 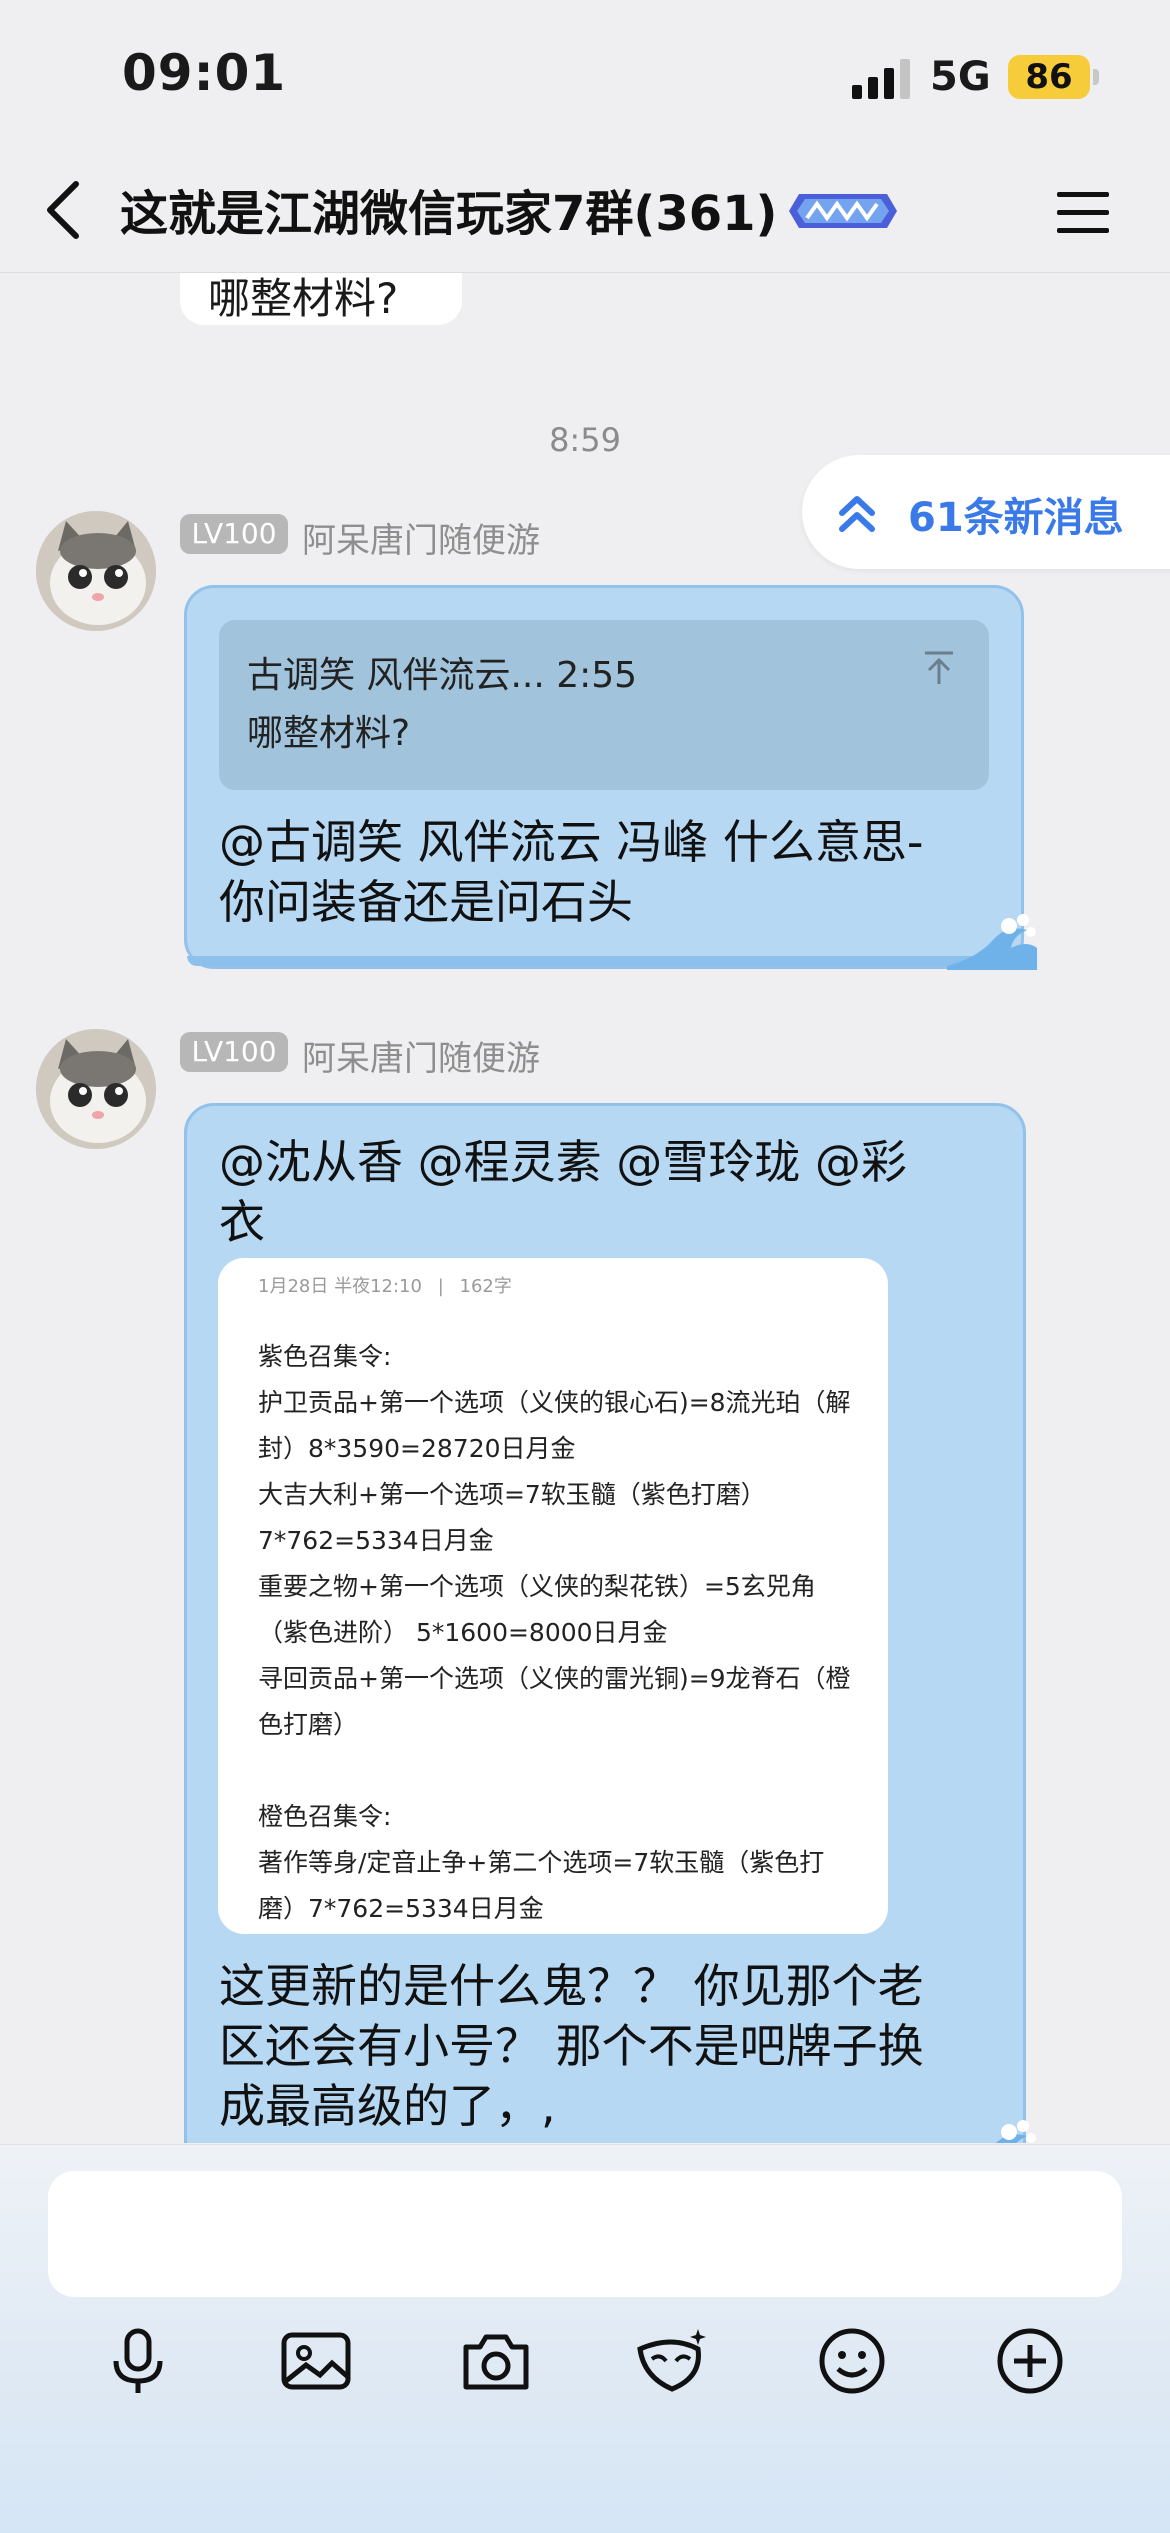 I want to click on time-divider: 8:59, so click(x=585, y=440).